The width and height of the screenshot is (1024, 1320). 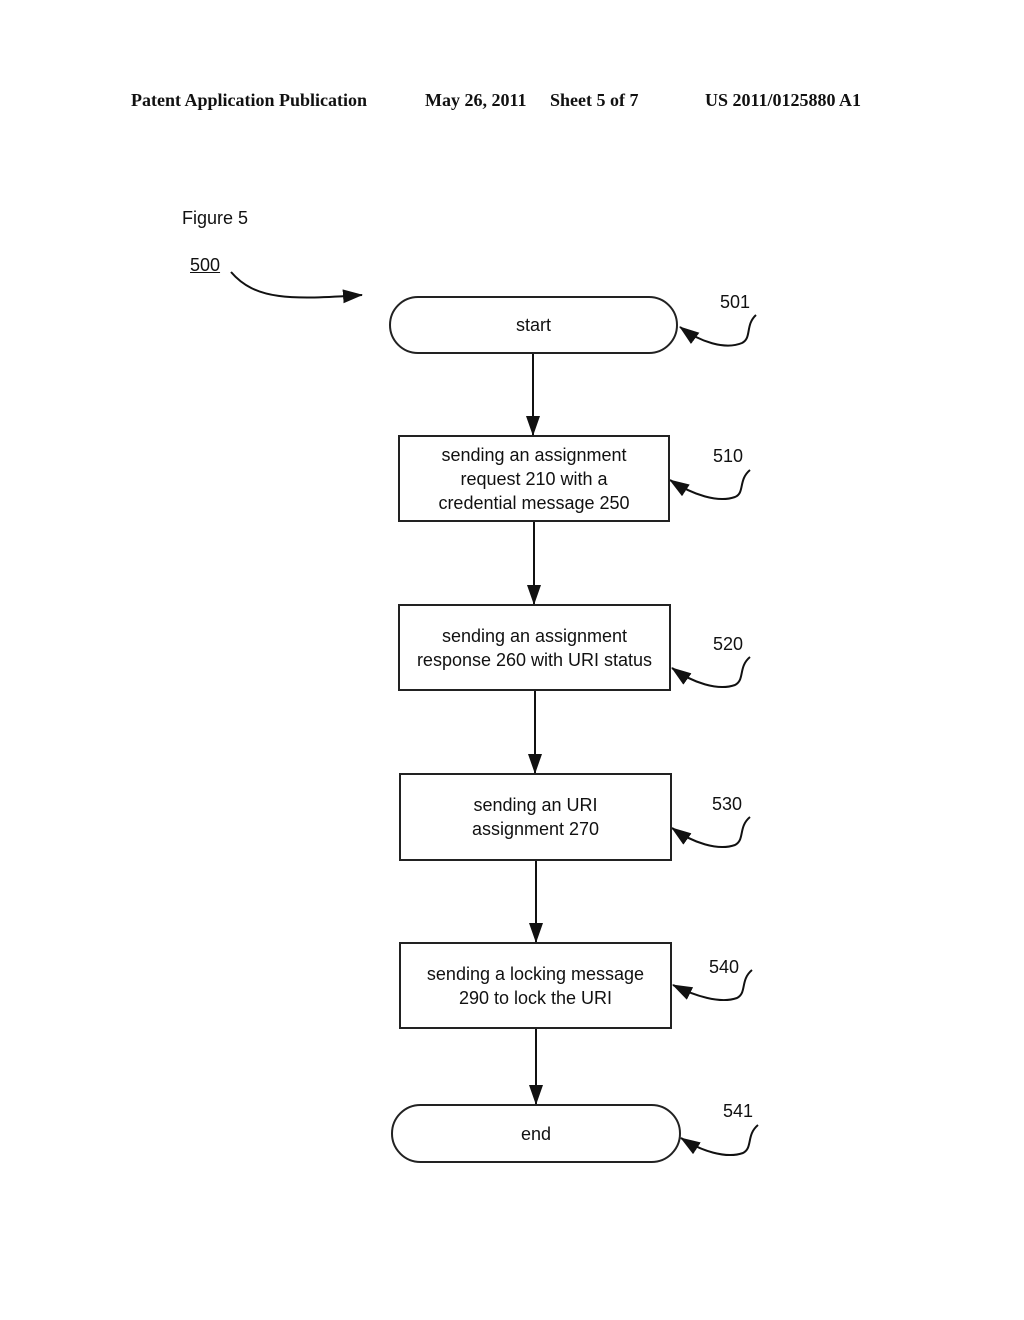 I want to click on ref-520: 520, so click(x=728, y=644).